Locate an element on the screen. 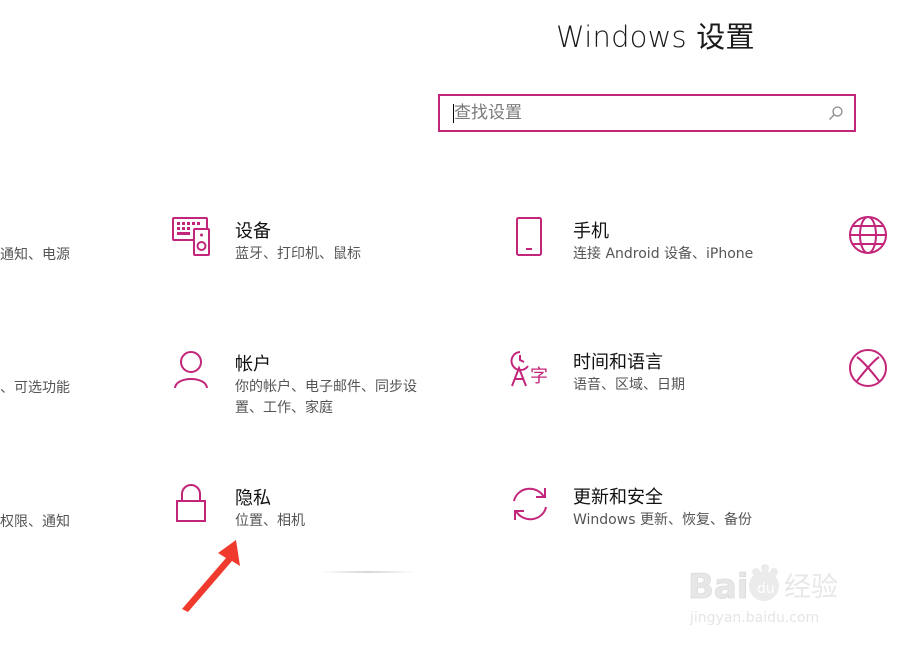 This screenshot has width=898, height=646. tile-desc: 蓝牙、打印机、鼠标 is located at coordinates (298, 254).